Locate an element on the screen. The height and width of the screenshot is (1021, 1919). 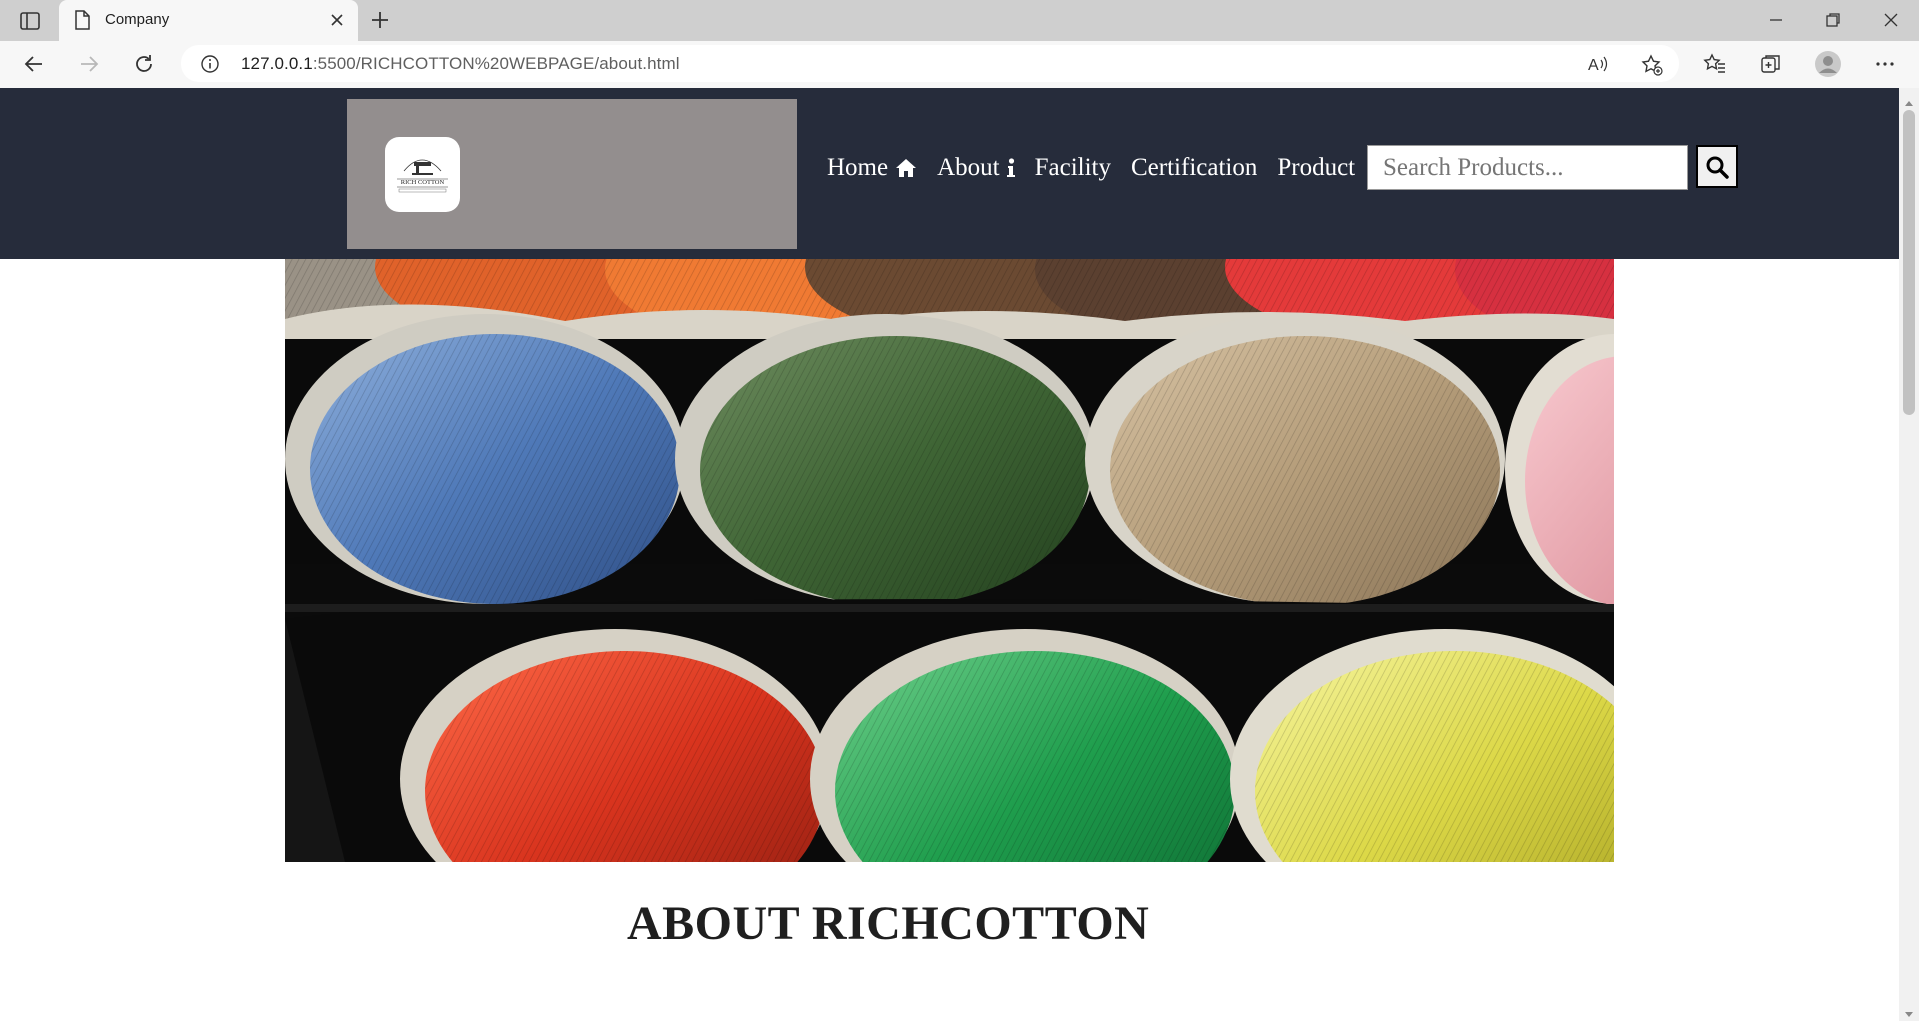
scroll-down-icon is located at coordinates (1909, 1013).